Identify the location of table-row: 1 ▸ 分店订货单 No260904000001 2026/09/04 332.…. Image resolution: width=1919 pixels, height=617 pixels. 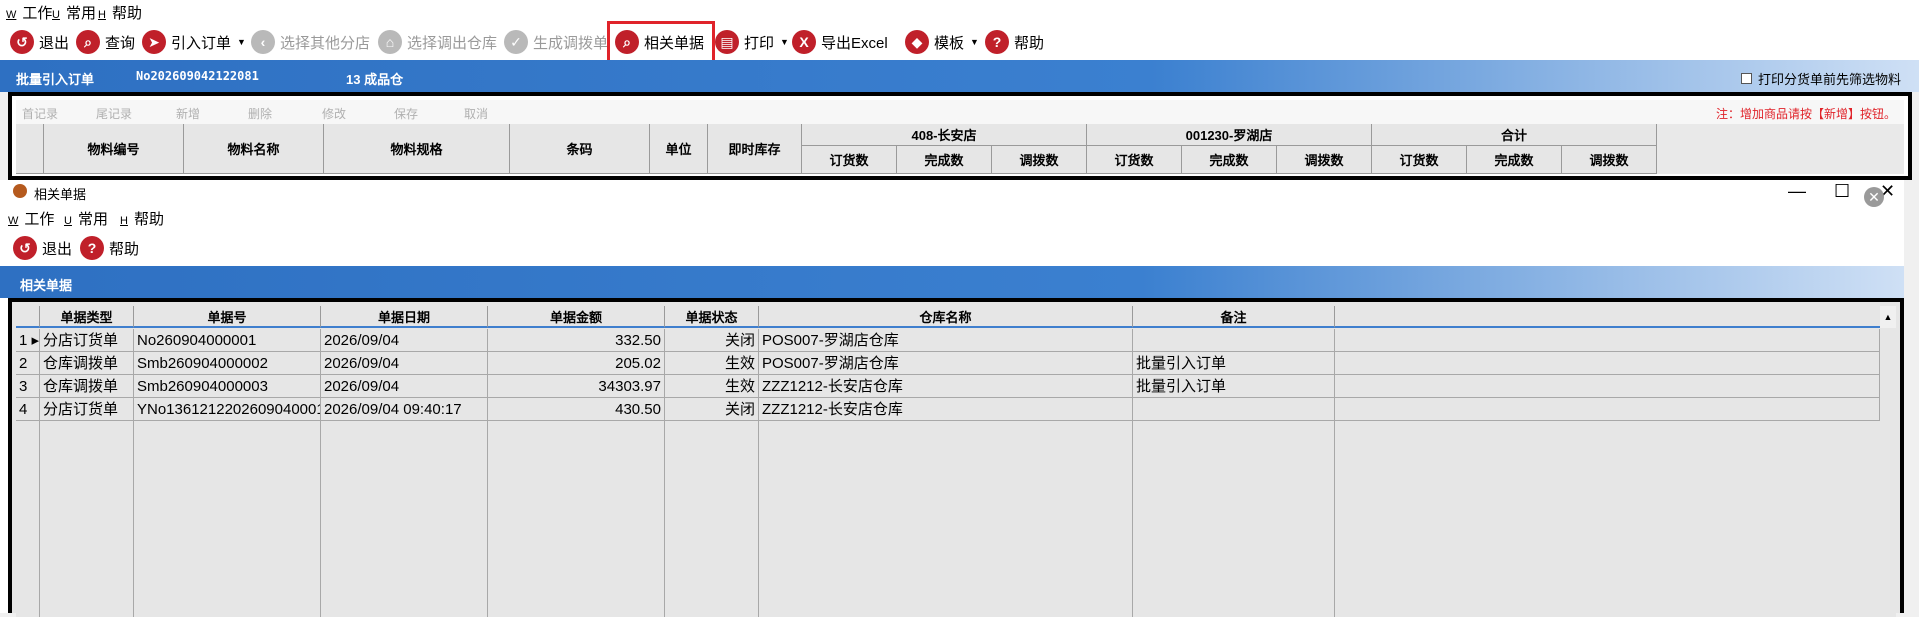
(956, 340).